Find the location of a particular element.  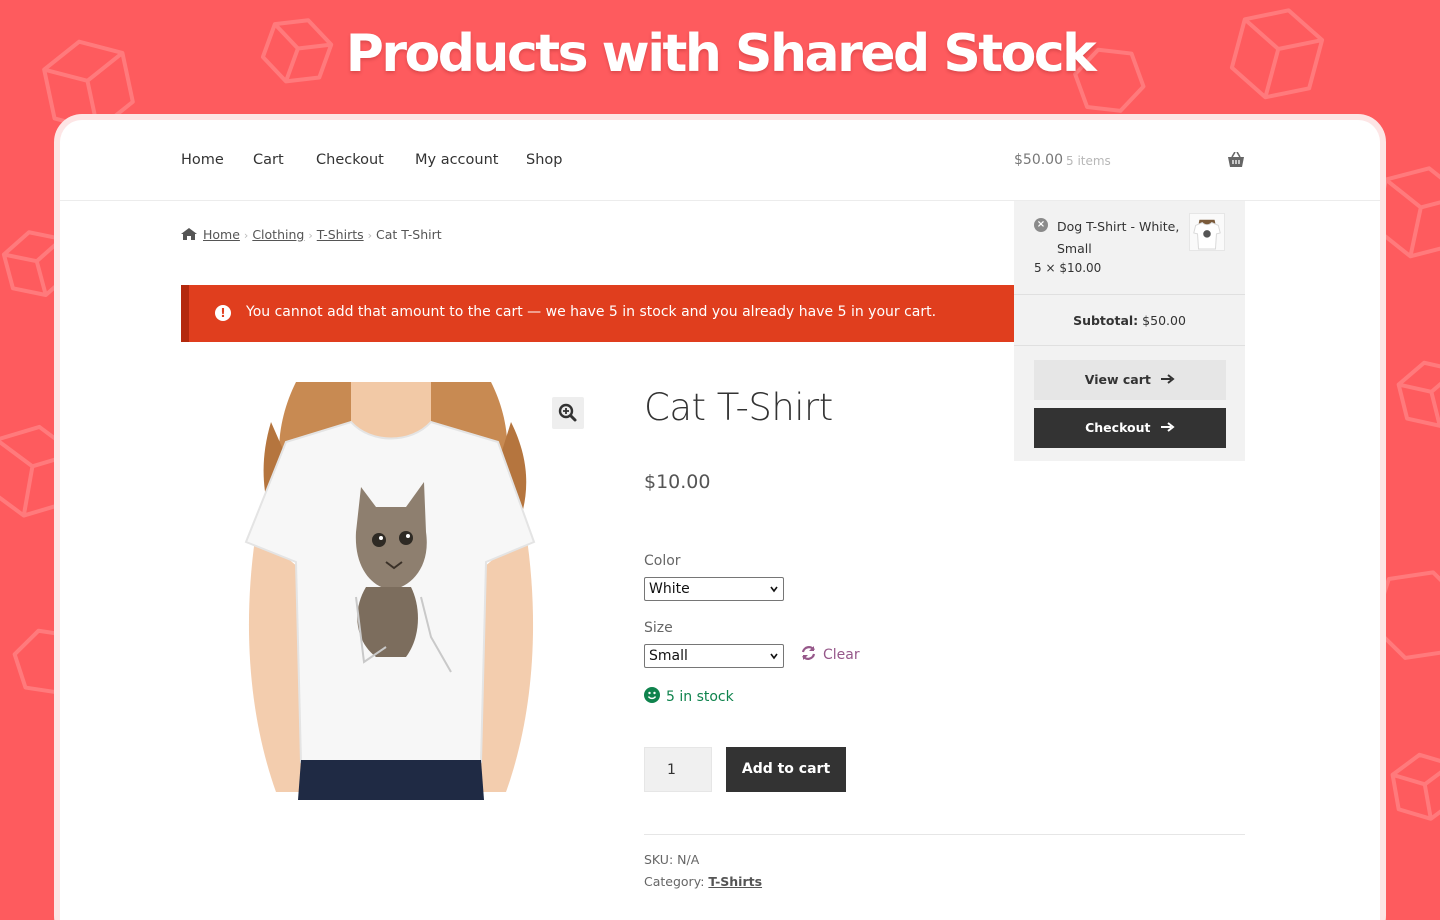

checkout-label: Checkout is located at coordinates (1118, 427).